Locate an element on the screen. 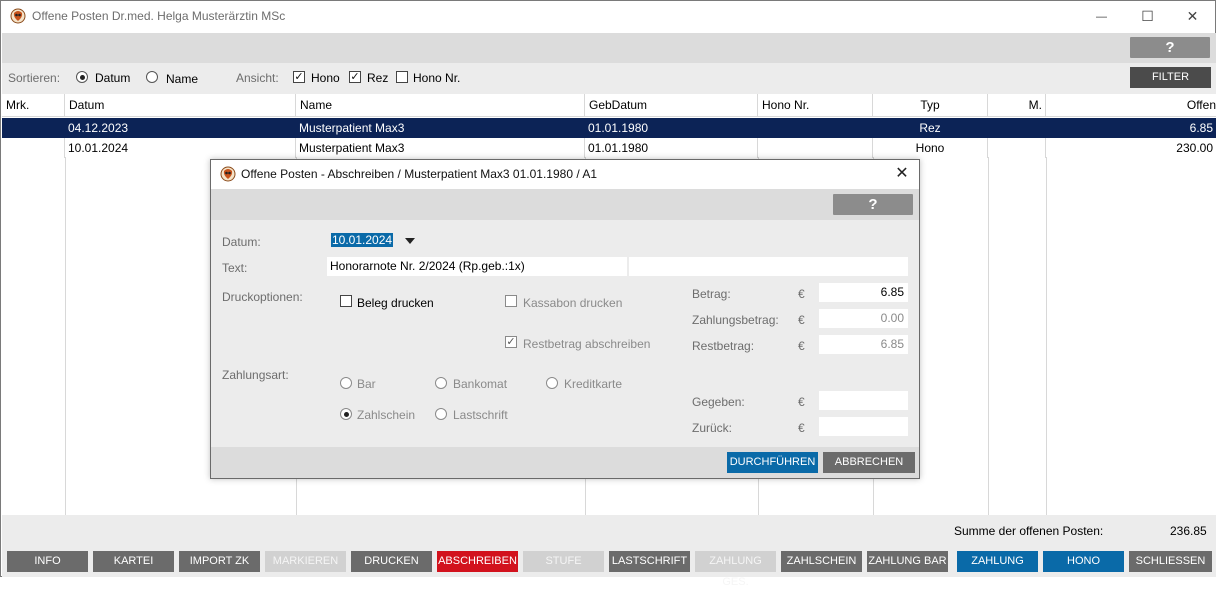 Image resolution: width=1216 pixels, height=593 pixels. sort-name-radio is located at coordinates (152, 77).